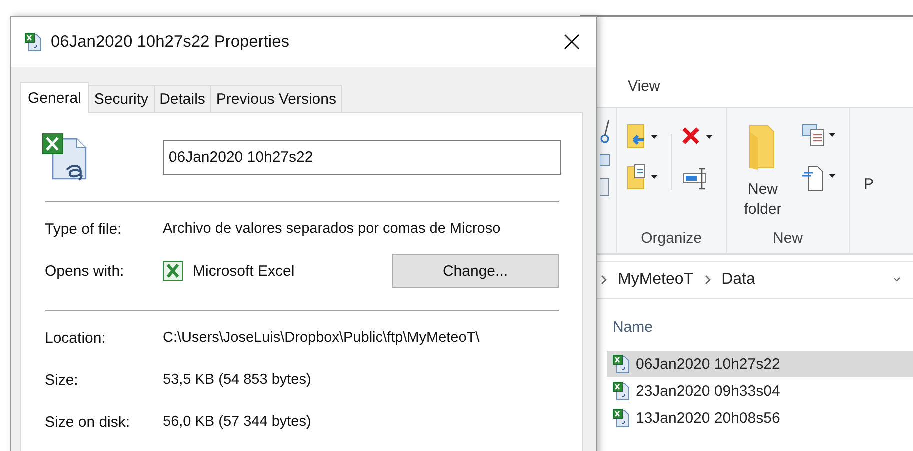 This screenshot has height=451, width=913. Describe the element at coordinates (760, 418) in the screenshot. I see `file-row: 13Jan2020 20h08s56` at that location.